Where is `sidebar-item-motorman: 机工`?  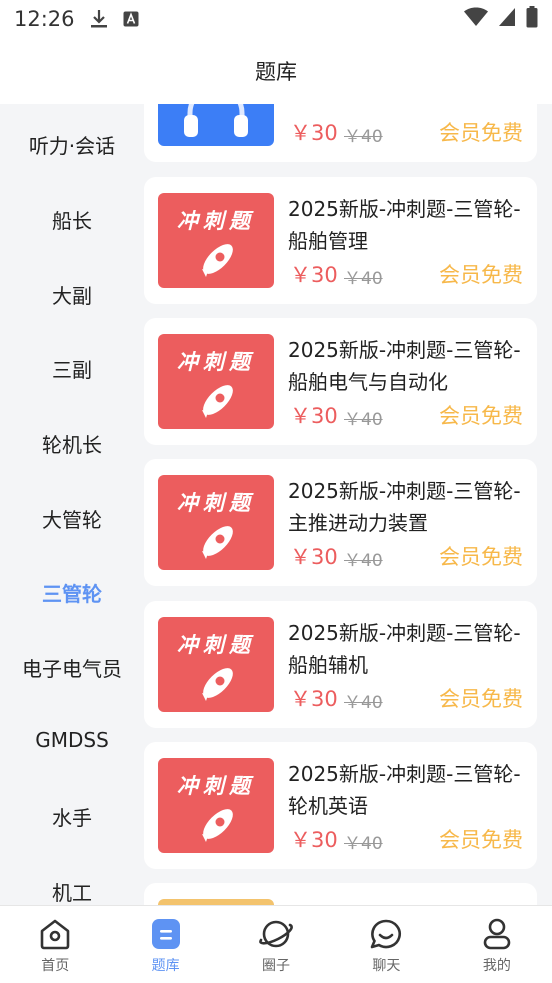
sidebar-item-motorman: 机工 is located at coordinates (72, 891).